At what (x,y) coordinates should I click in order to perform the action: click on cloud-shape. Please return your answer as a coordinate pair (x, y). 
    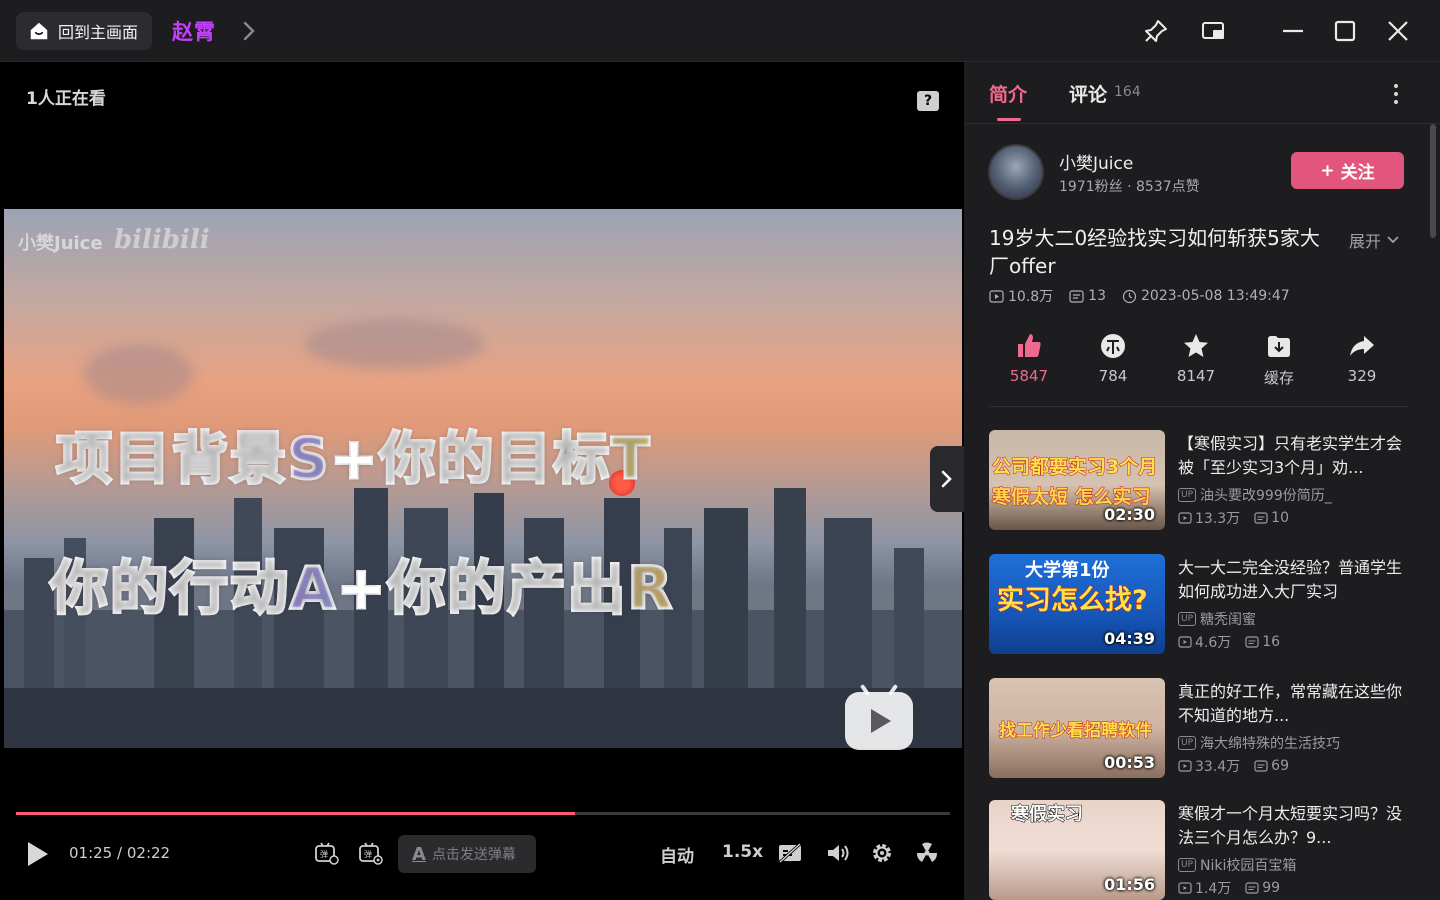
    Looking at the image, I should click on (139, 374).